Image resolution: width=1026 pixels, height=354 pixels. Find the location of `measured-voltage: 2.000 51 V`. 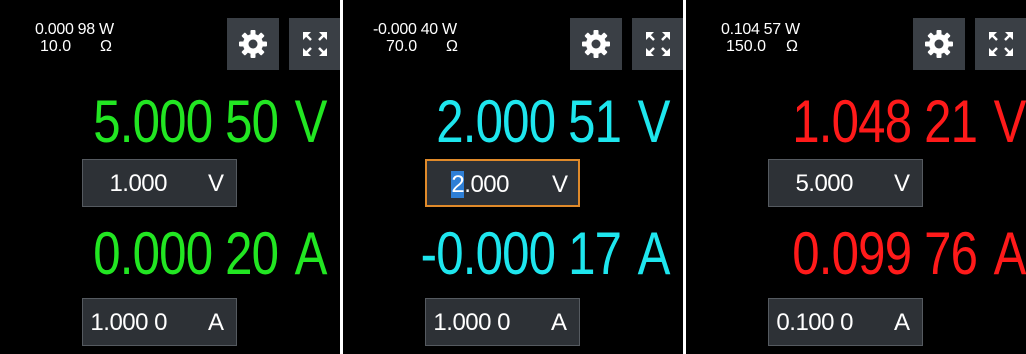

measured-voltage: 2.000 51 V is located at coordinates (554, 122).